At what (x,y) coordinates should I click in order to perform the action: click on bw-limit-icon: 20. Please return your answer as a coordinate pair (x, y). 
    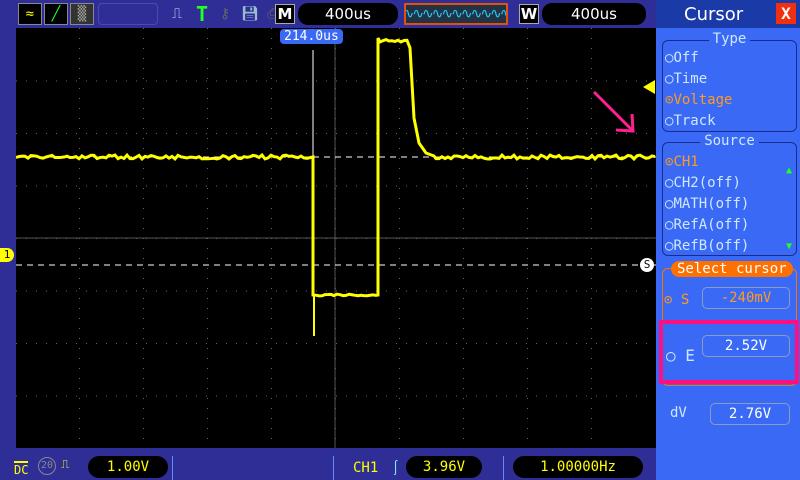
    Looking at the image, I should click on (47, 466).